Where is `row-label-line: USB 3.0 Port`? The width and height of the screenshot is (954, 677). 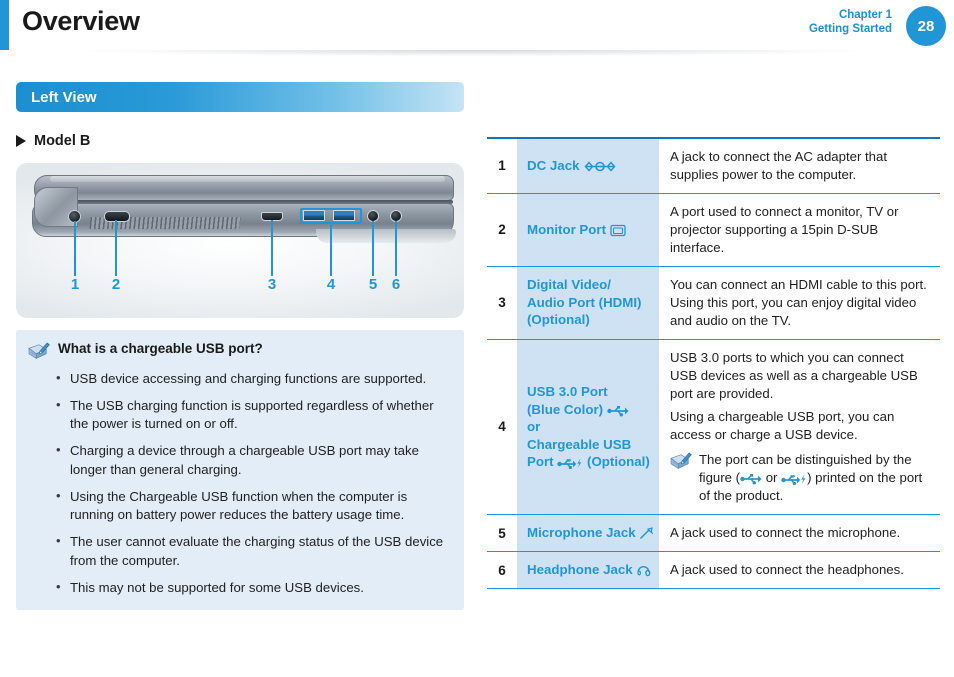 row-label-line: USB 3.0 Port is located at coordinates (567, 392).